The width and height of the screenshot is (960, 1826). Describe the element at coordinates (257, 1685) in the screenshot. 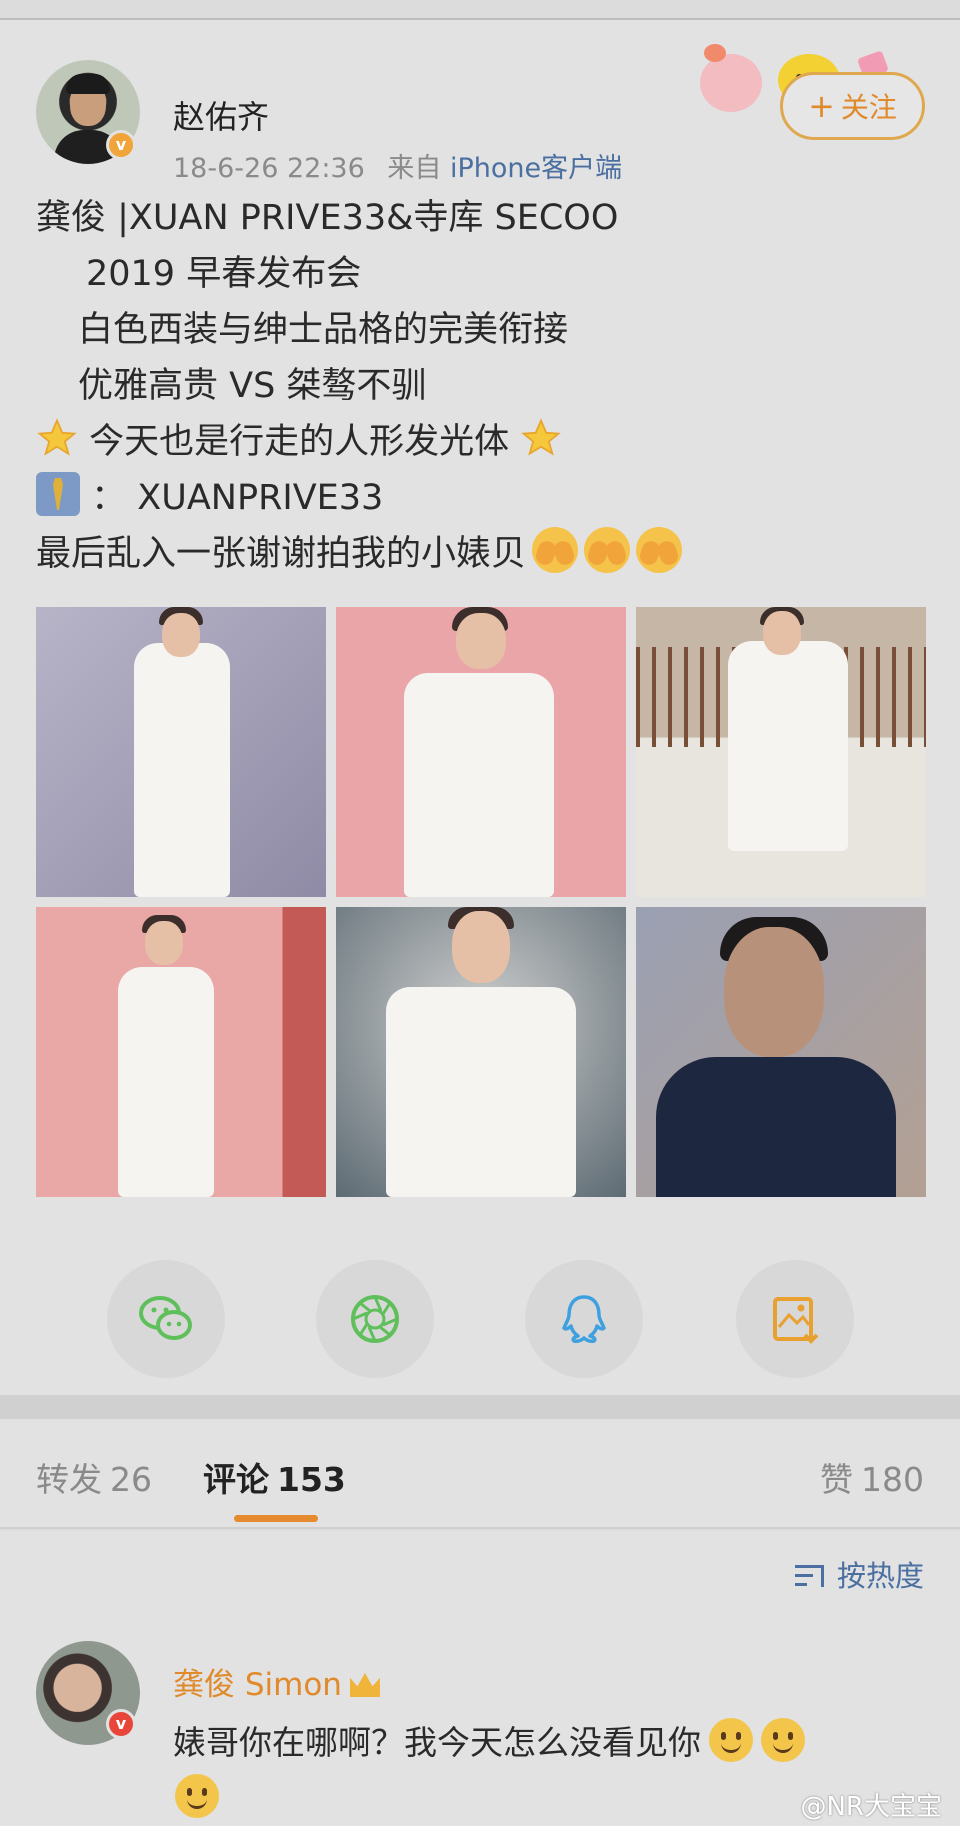

I see `commenter-name-text: 龚俊 Simon` at that location.